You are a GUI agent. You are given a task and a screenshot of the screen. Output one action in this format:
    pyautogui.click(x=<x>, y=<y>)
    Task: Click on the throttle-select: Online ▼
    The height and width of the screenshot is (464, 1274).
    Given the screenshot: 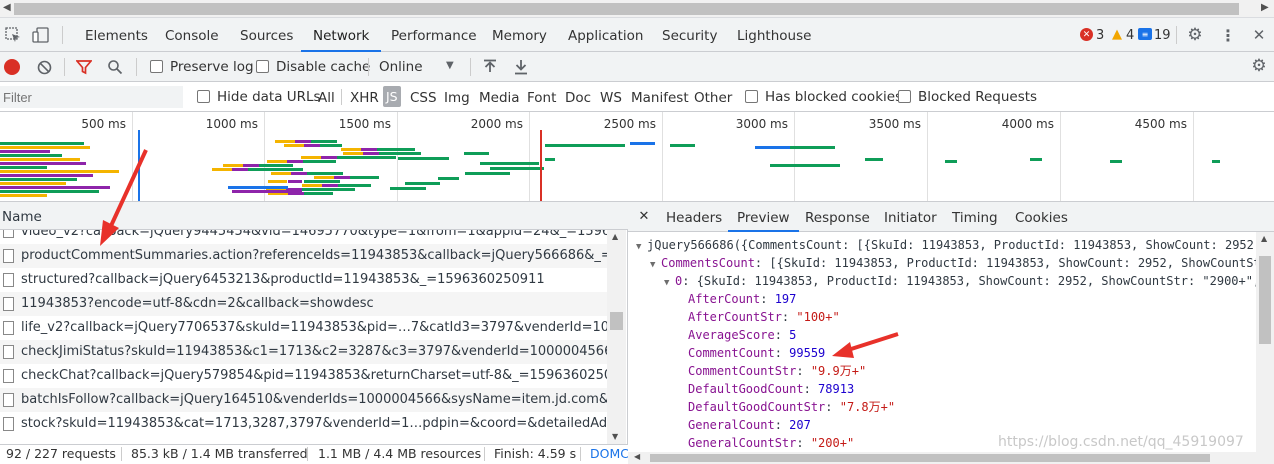 What is the action you would take?
    pyautogui.click(x=418, y=67)
    